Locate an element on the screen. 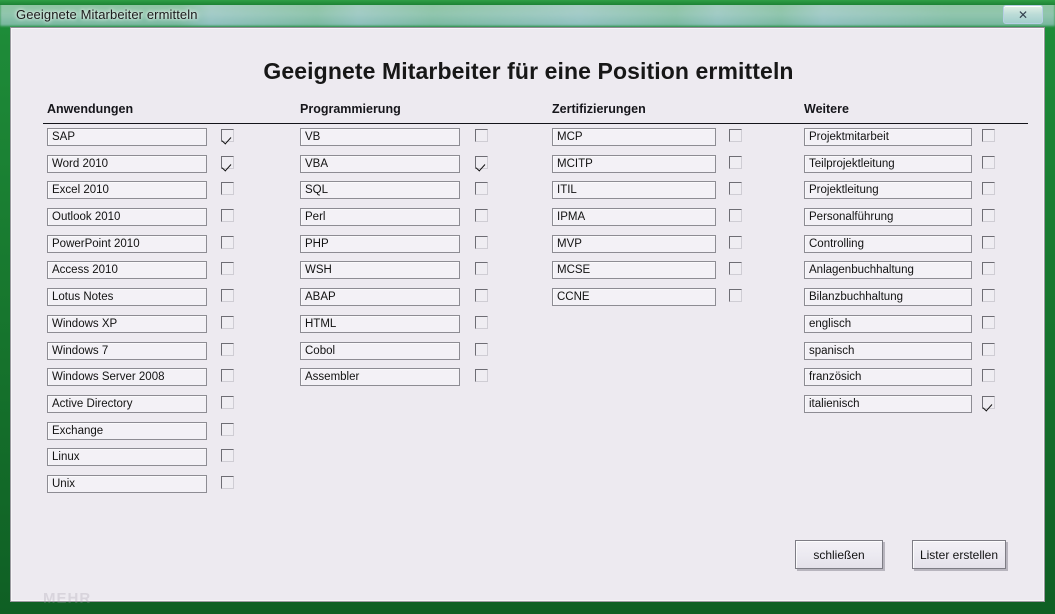 Image resolution: width=1055 pixels, height=614 pixels. criteria-text-field: Windows Server 2008 is located at coordinates (127, 377).